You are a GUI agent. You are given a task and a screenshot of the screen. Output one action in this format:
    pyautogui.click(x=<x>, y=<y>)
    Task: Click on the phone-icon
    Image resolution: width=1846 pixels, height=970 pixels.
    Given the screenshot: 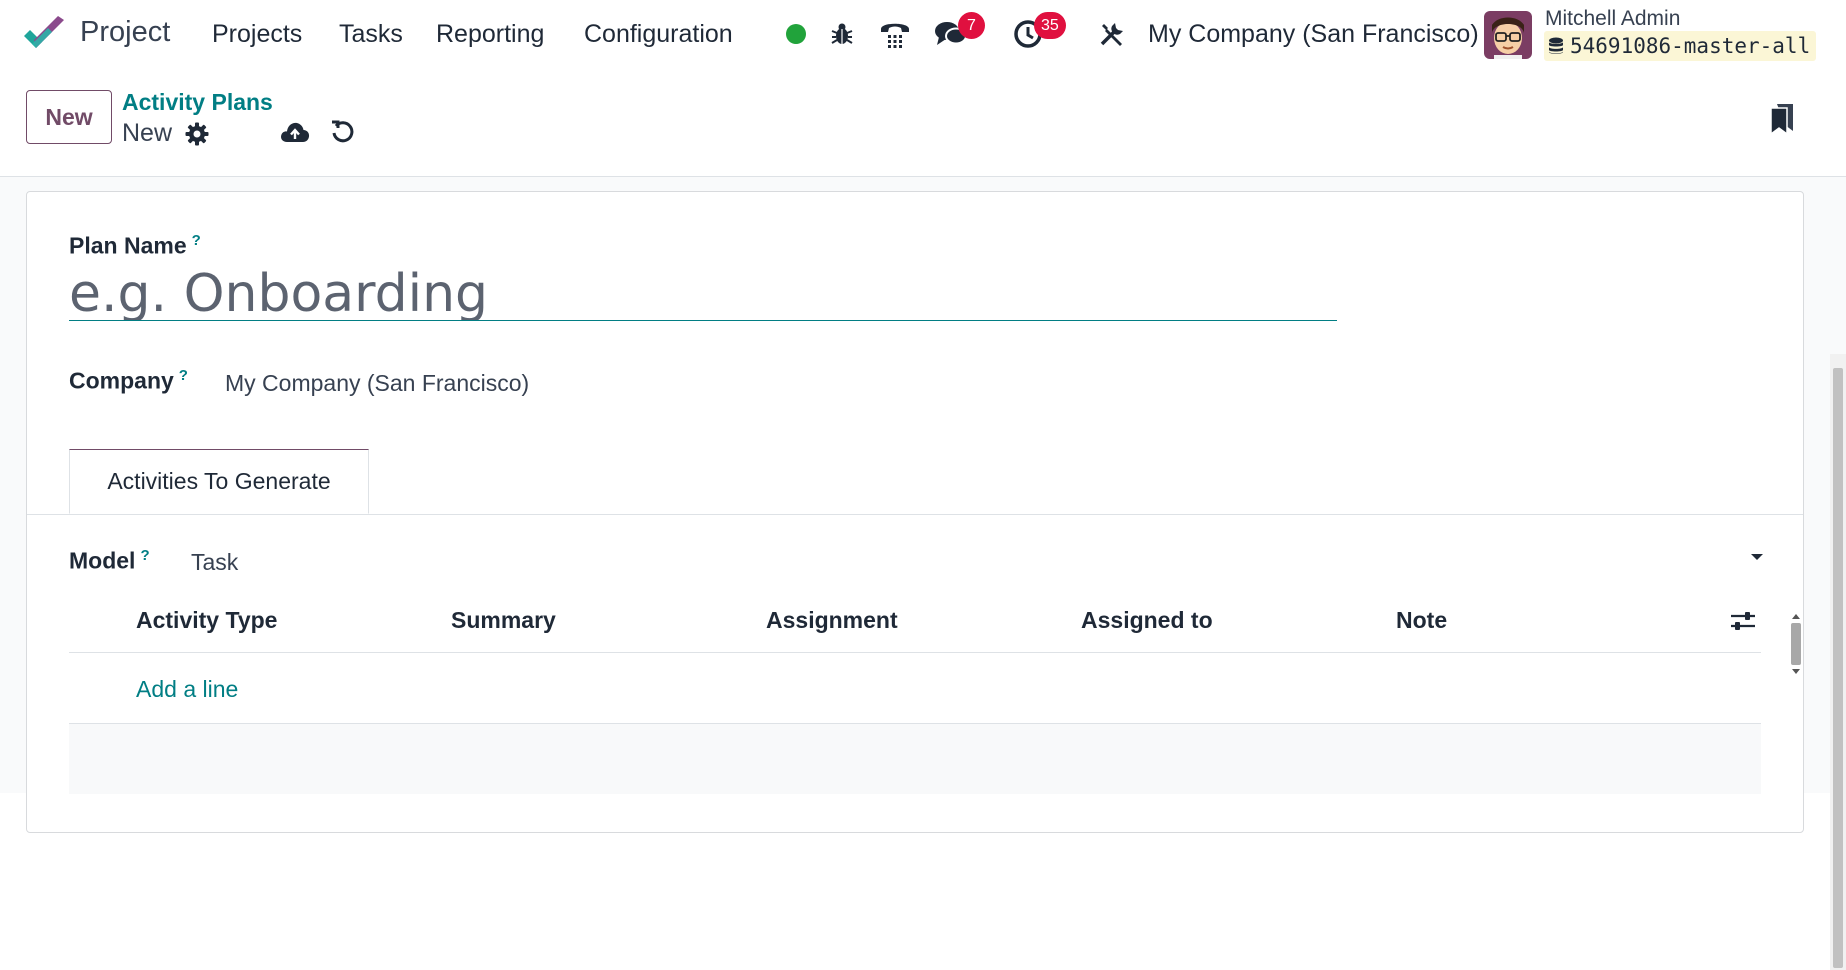 What is the action you would take?
    pyautogui.click(x=895, y=34)
    